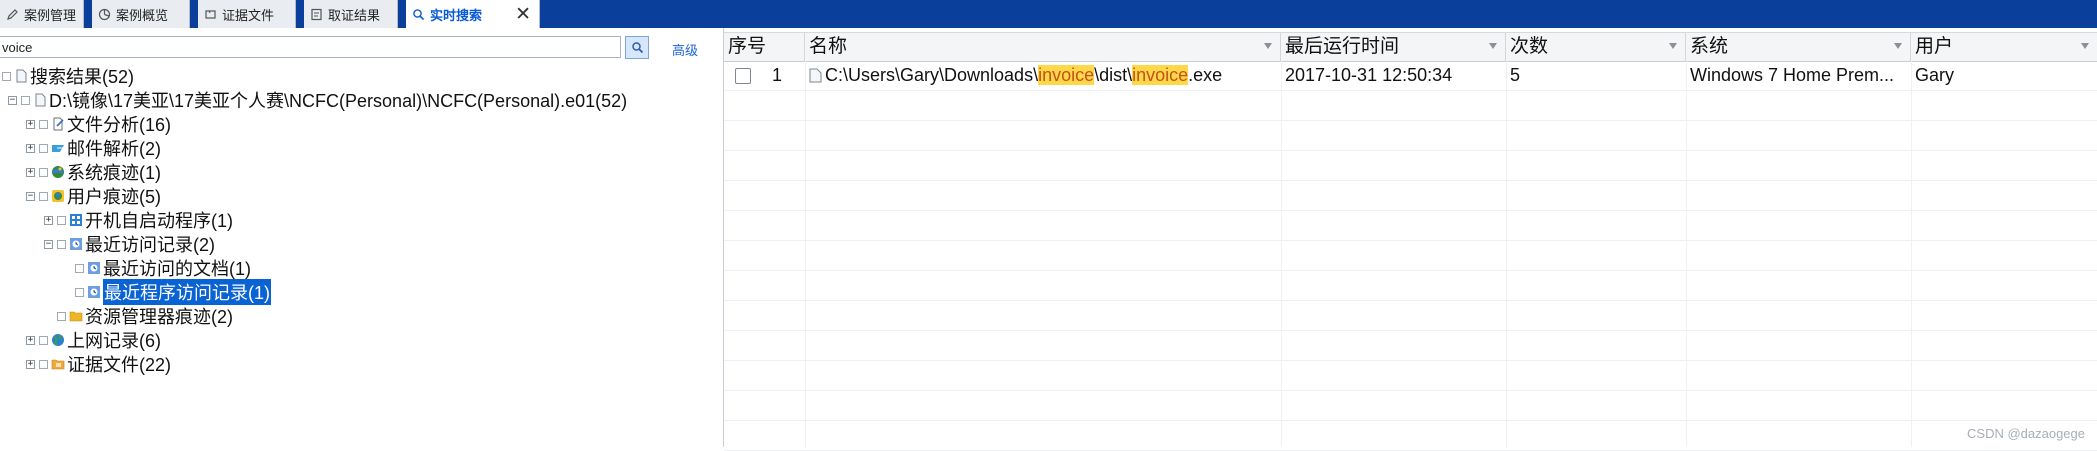 The height and width of the screenshot is (451, 2097). I want to click on user-icon, so click(58, 196).